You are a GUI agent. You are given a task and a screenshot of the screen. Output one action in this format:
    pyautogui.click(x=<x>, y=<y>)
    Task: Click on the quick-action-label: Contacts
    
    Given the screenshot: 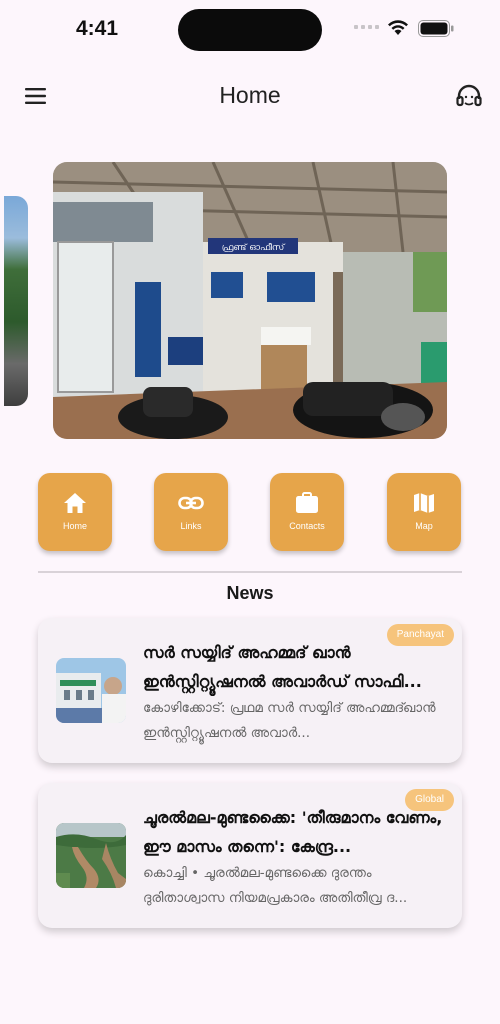 What is the action you would take?
    pyautogui.click(x=307, y=526)
    